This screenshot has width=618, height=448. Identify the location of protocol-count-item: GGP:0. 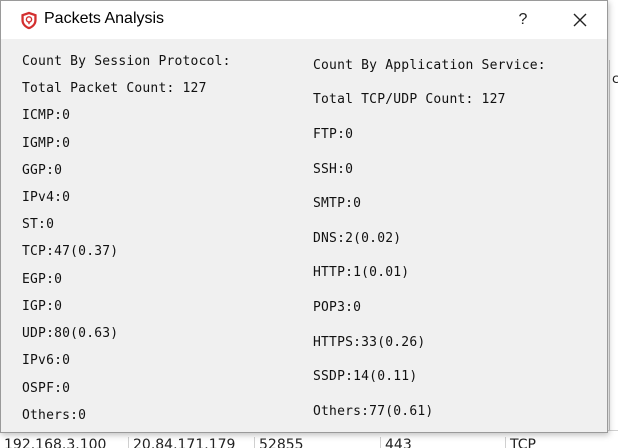
(42, 170).